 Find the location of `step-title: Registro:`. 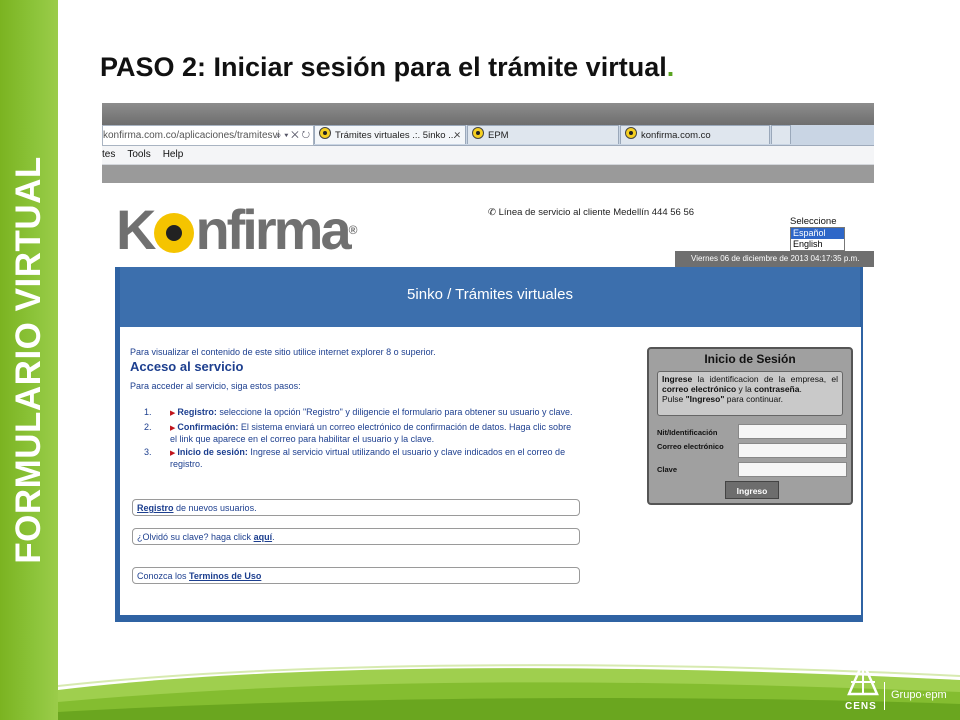

step-title: Registro: is located at coordinates (197, 412).